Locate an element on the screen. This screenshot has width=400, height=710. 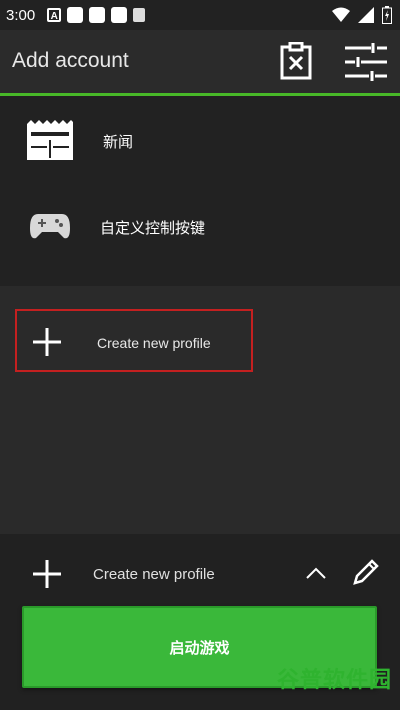
status-notifications: A is located at coordinates (96, 15).